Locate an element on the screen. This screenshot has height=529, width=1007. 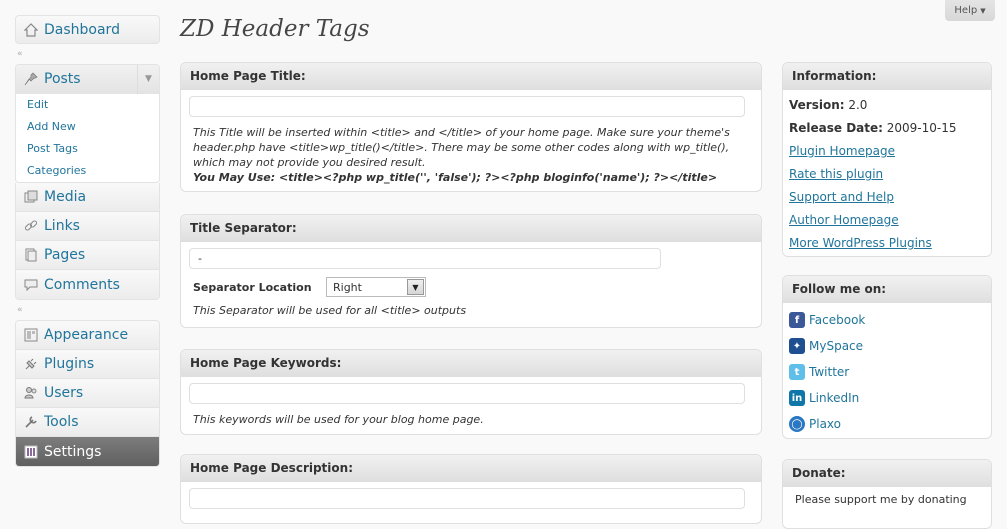
release-label: Release Date: is located at coordinates (836, 128).